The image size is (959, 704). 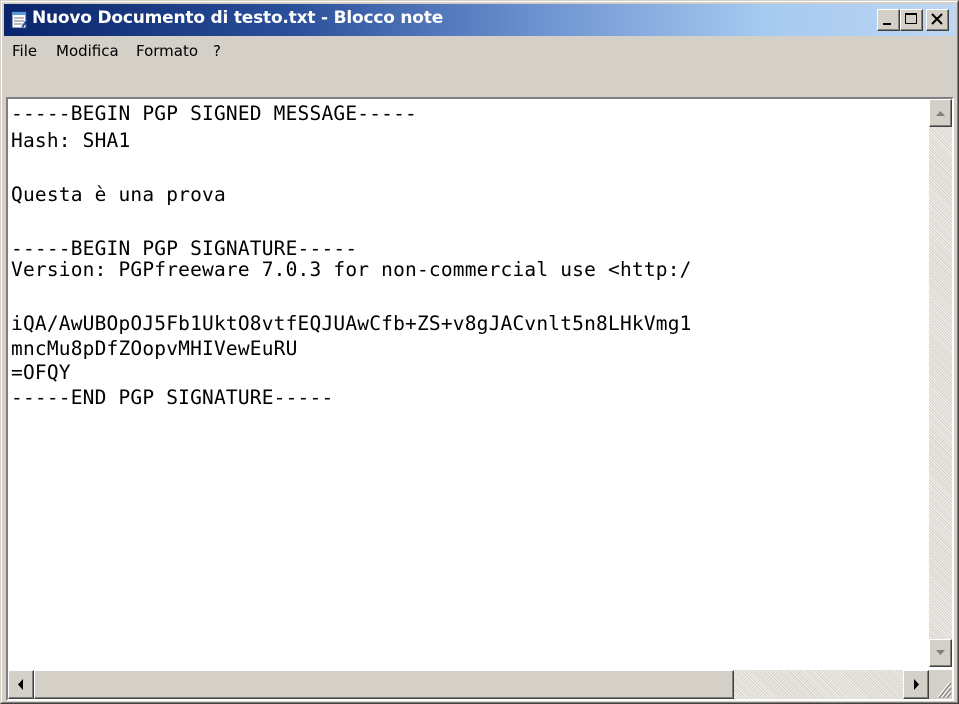 What do you see at coordinates (479, 51) in the screenshot?
I see `menu-bar: File Modifica Formato ?` at bounding box center [479, 51].